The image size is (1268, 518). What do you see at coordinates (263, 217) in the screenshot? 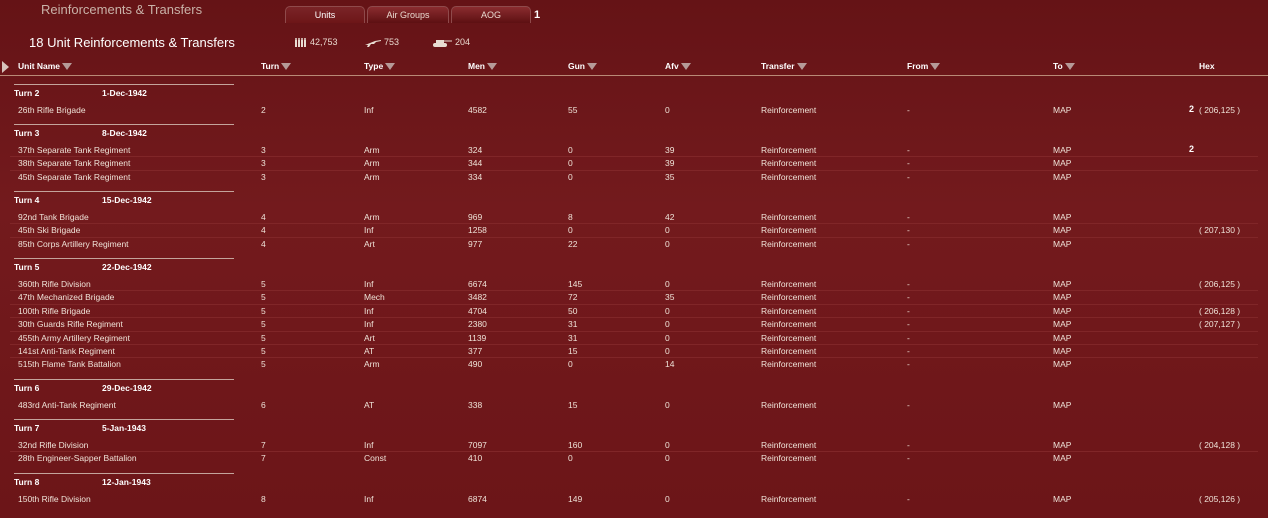
I see `turn-cell: 4` at bounding box center [263, 217].